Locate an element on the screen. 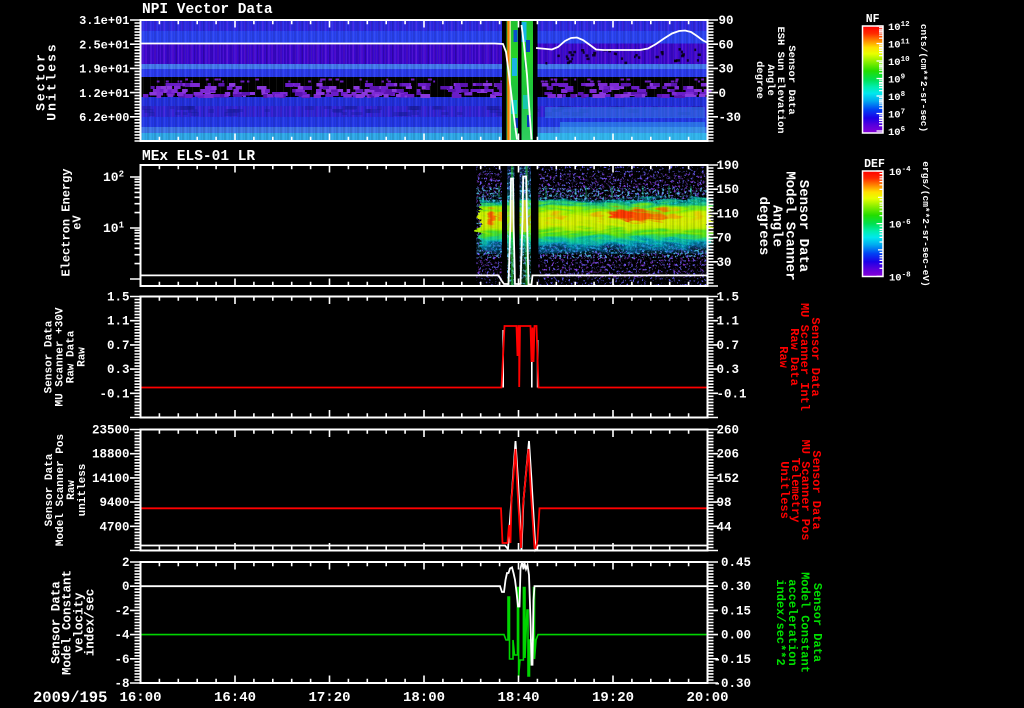 The image size is (1024, 708). svg-text: 0.45 is located at coordinates (736, 563).